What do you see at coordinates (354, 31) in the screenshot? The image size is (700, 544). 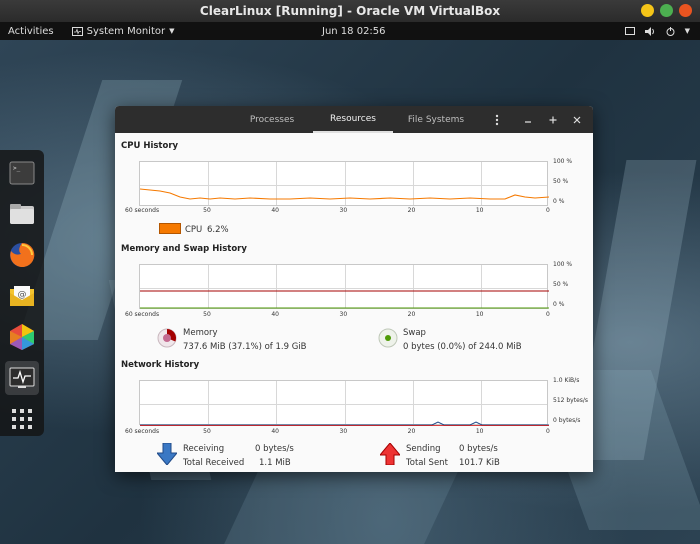 I see `clock: Jun 18 02:56` at bounding box center [354, 31].